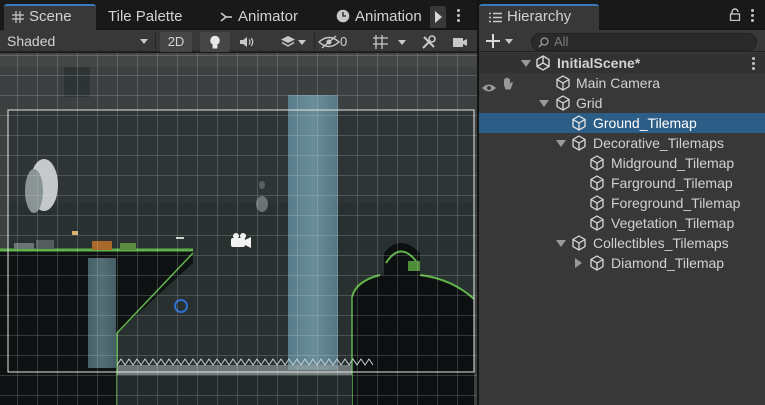 This screenshot has width=765, height=405. What do you see at coordinates (622, 15) in the screenshot?
I see `hierarchy-tabbar: Hierarchy` at bounding box center [622, 15].